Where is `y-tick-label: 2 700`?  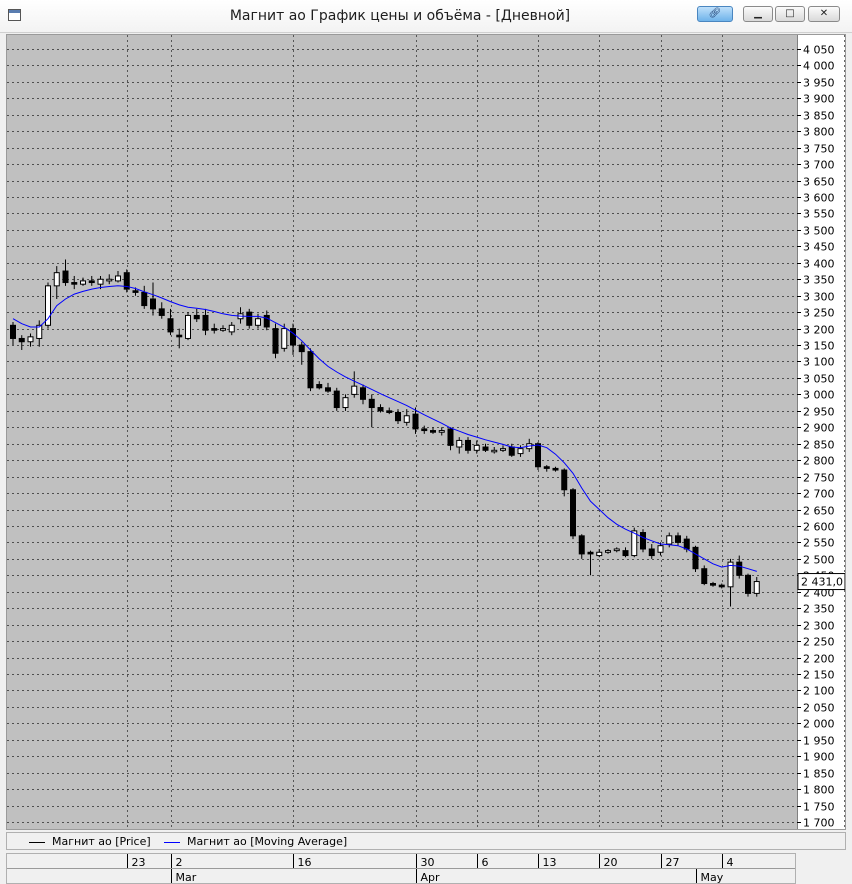
y-tick-label: 2 700 is located at coordinates (819, 494).